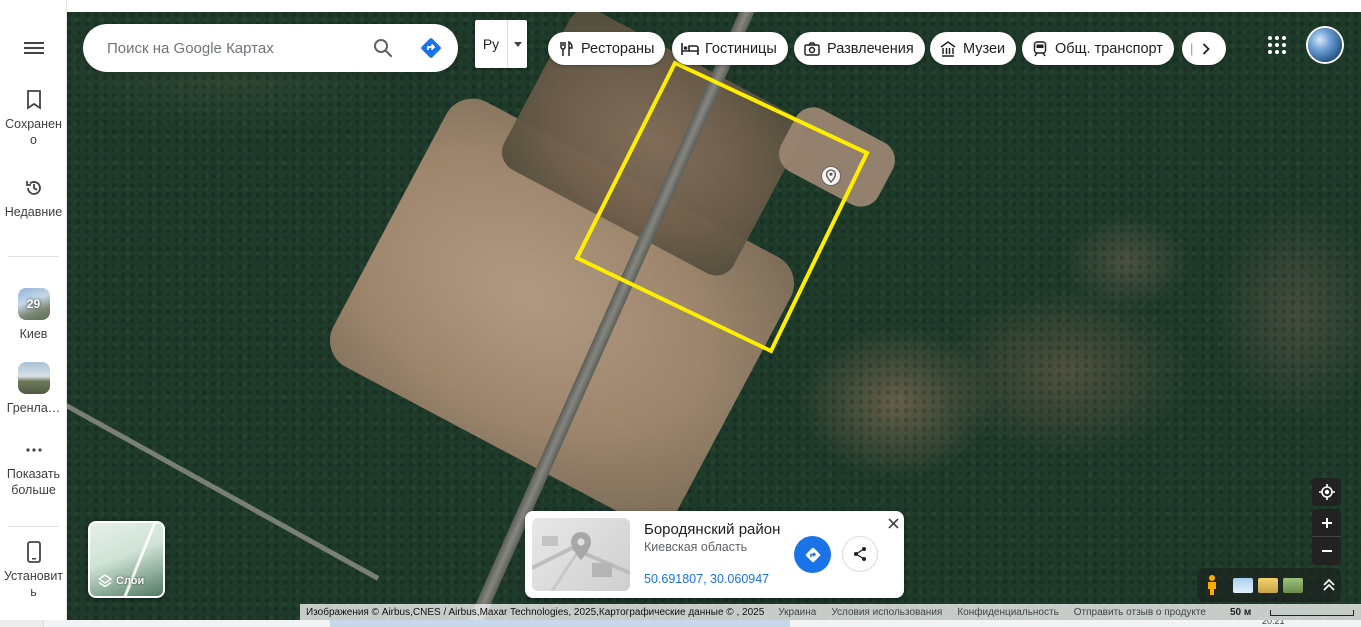 This screenshot has width=1361, height=627. Describe the element at coordinates (706, 579) in the screenshot. I see `place-coordinates: 50.691807, 30.060947` at that location.